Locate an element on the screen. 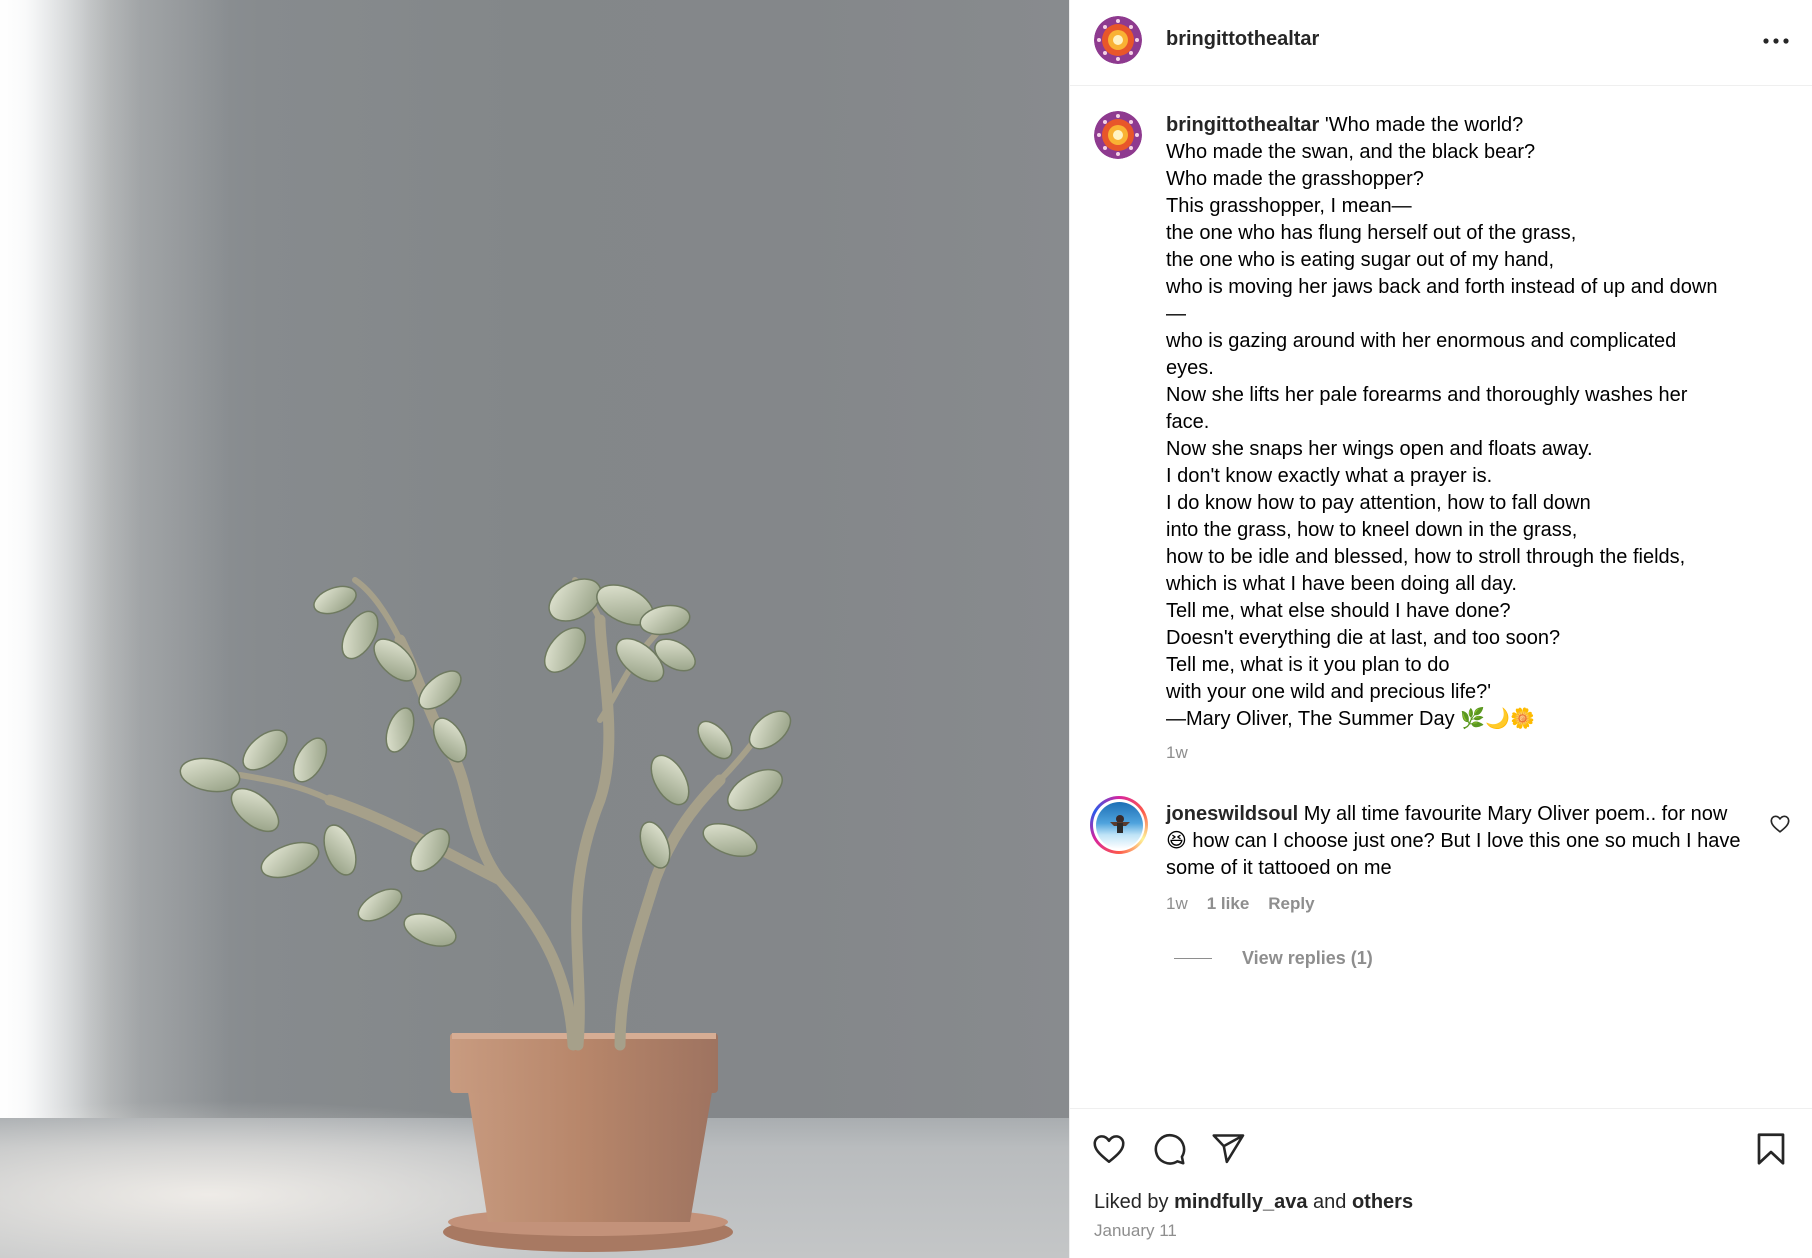 This screenshot has width=1812, height=1258. send-icon is located at coordinates (1228, 1149).